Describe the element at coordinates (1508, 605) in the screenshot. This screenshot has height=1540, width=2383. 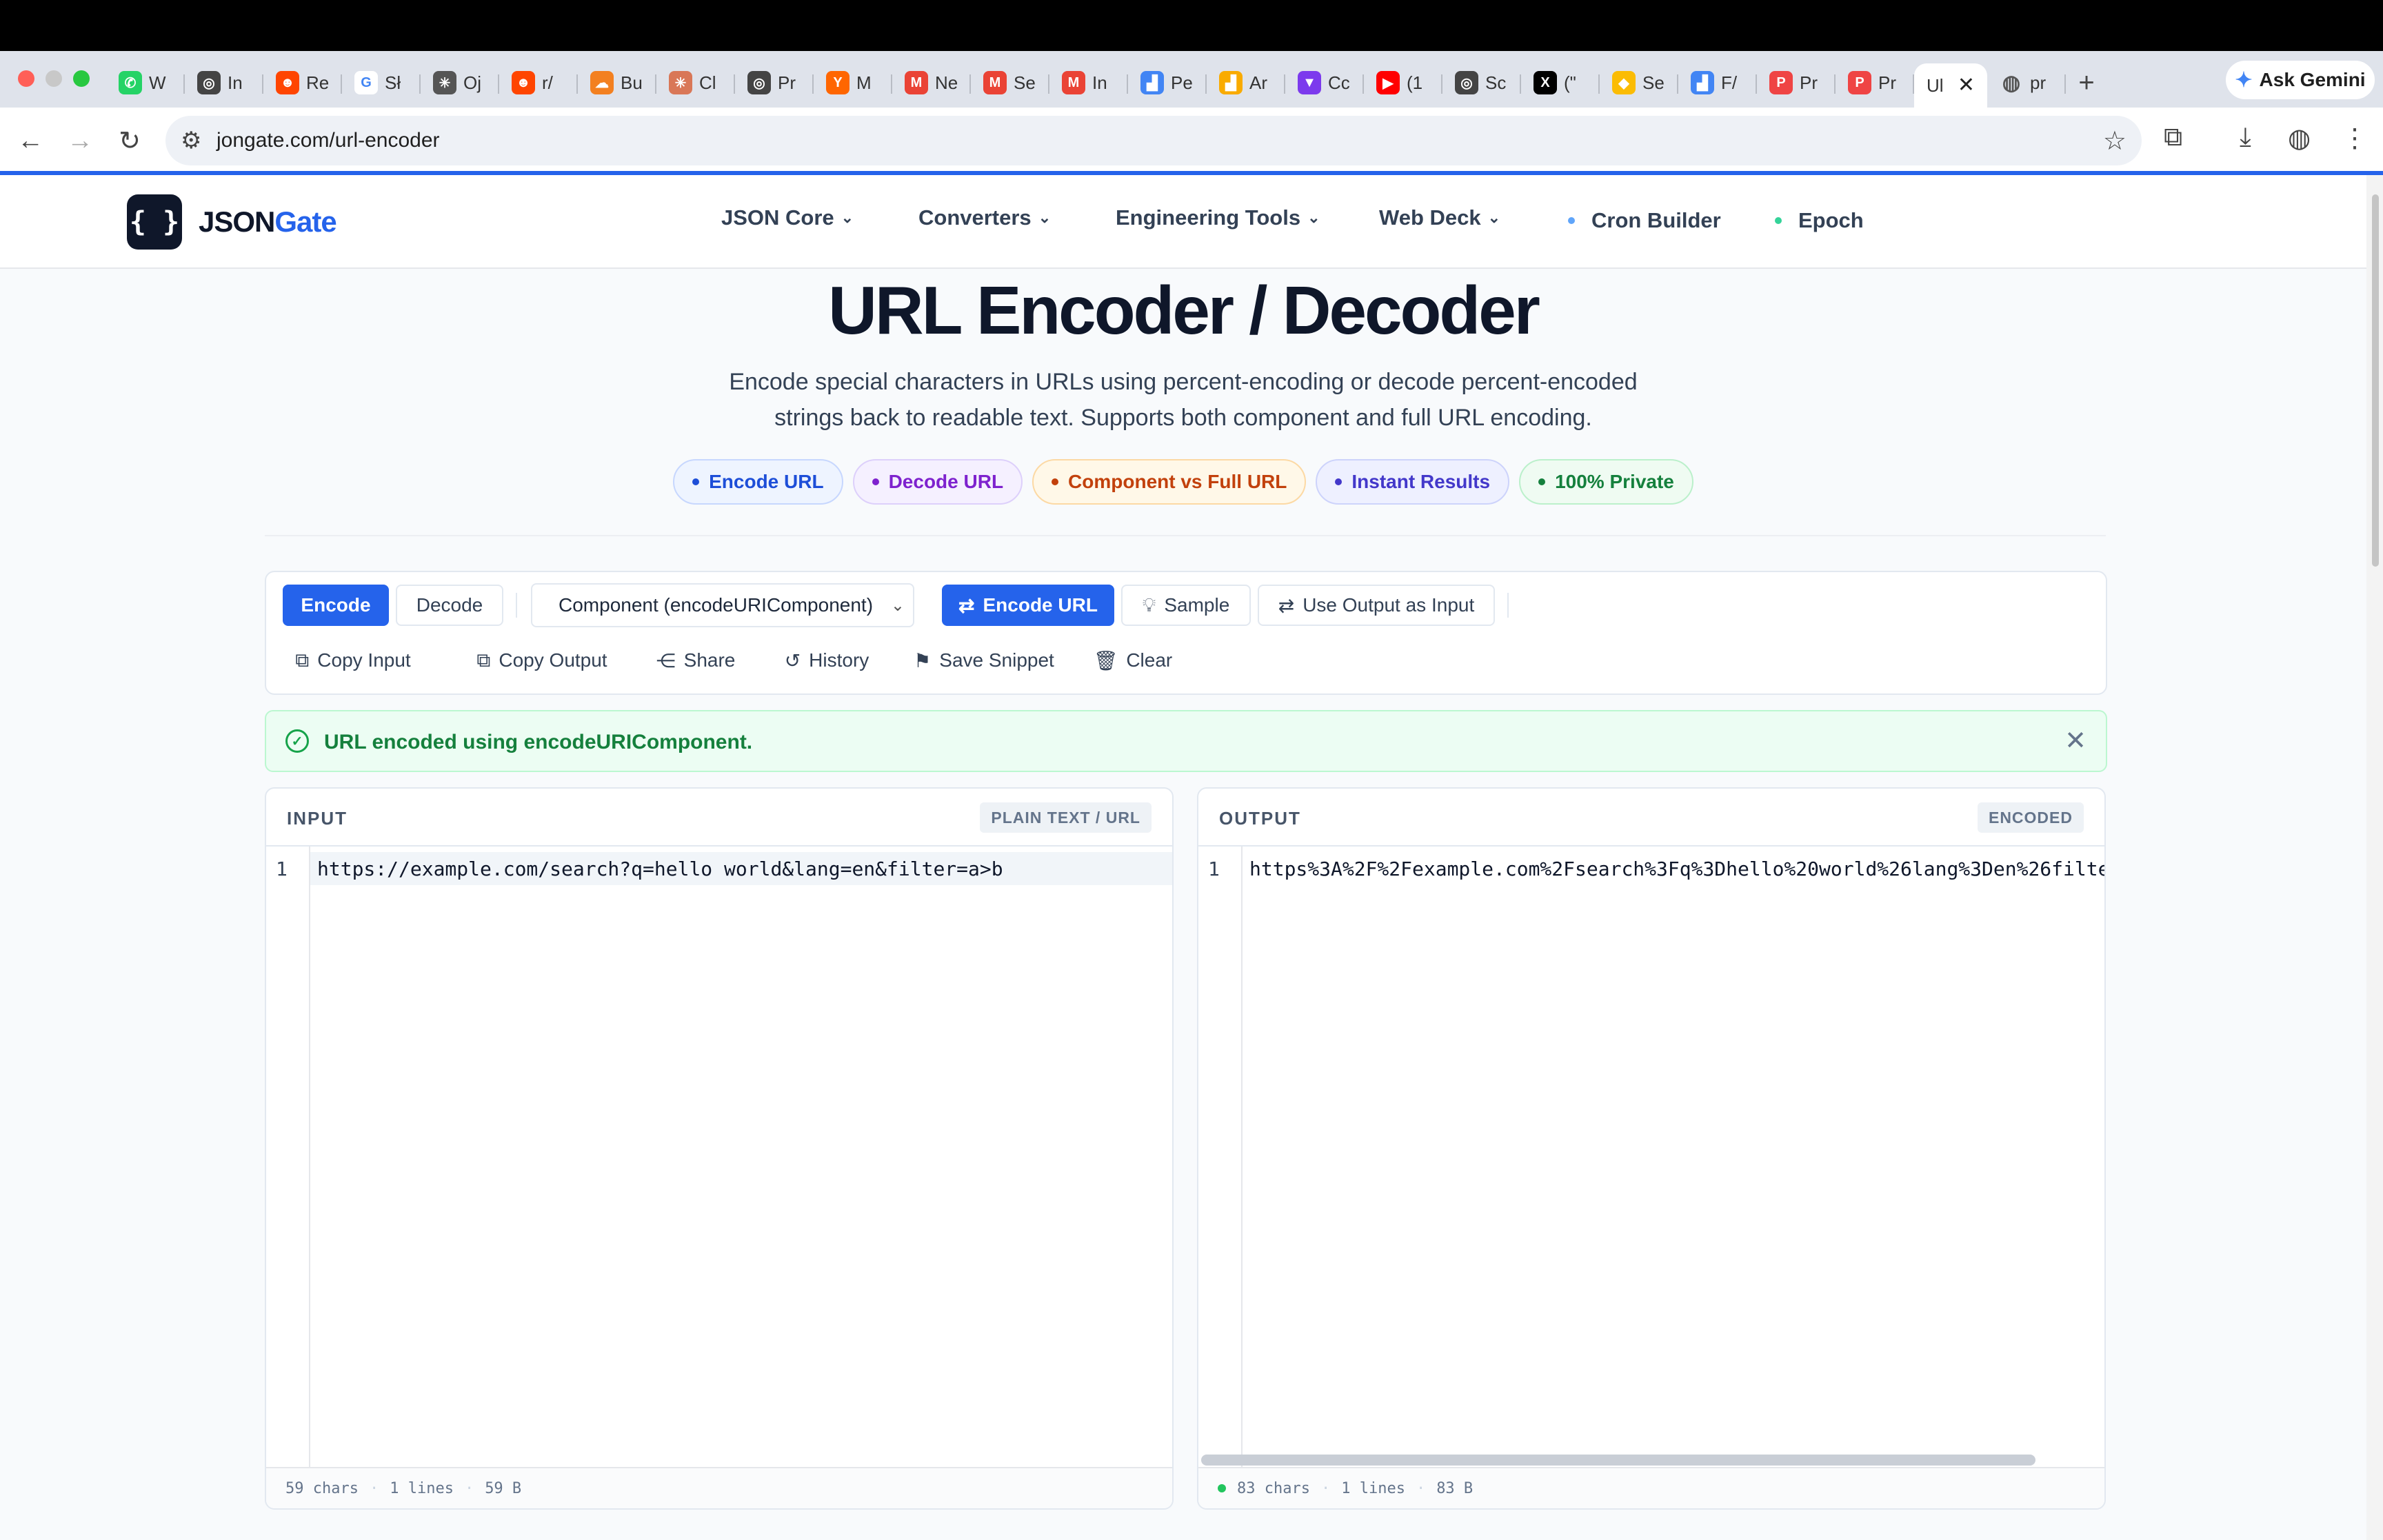
I see `toolbar-separator` at that location.